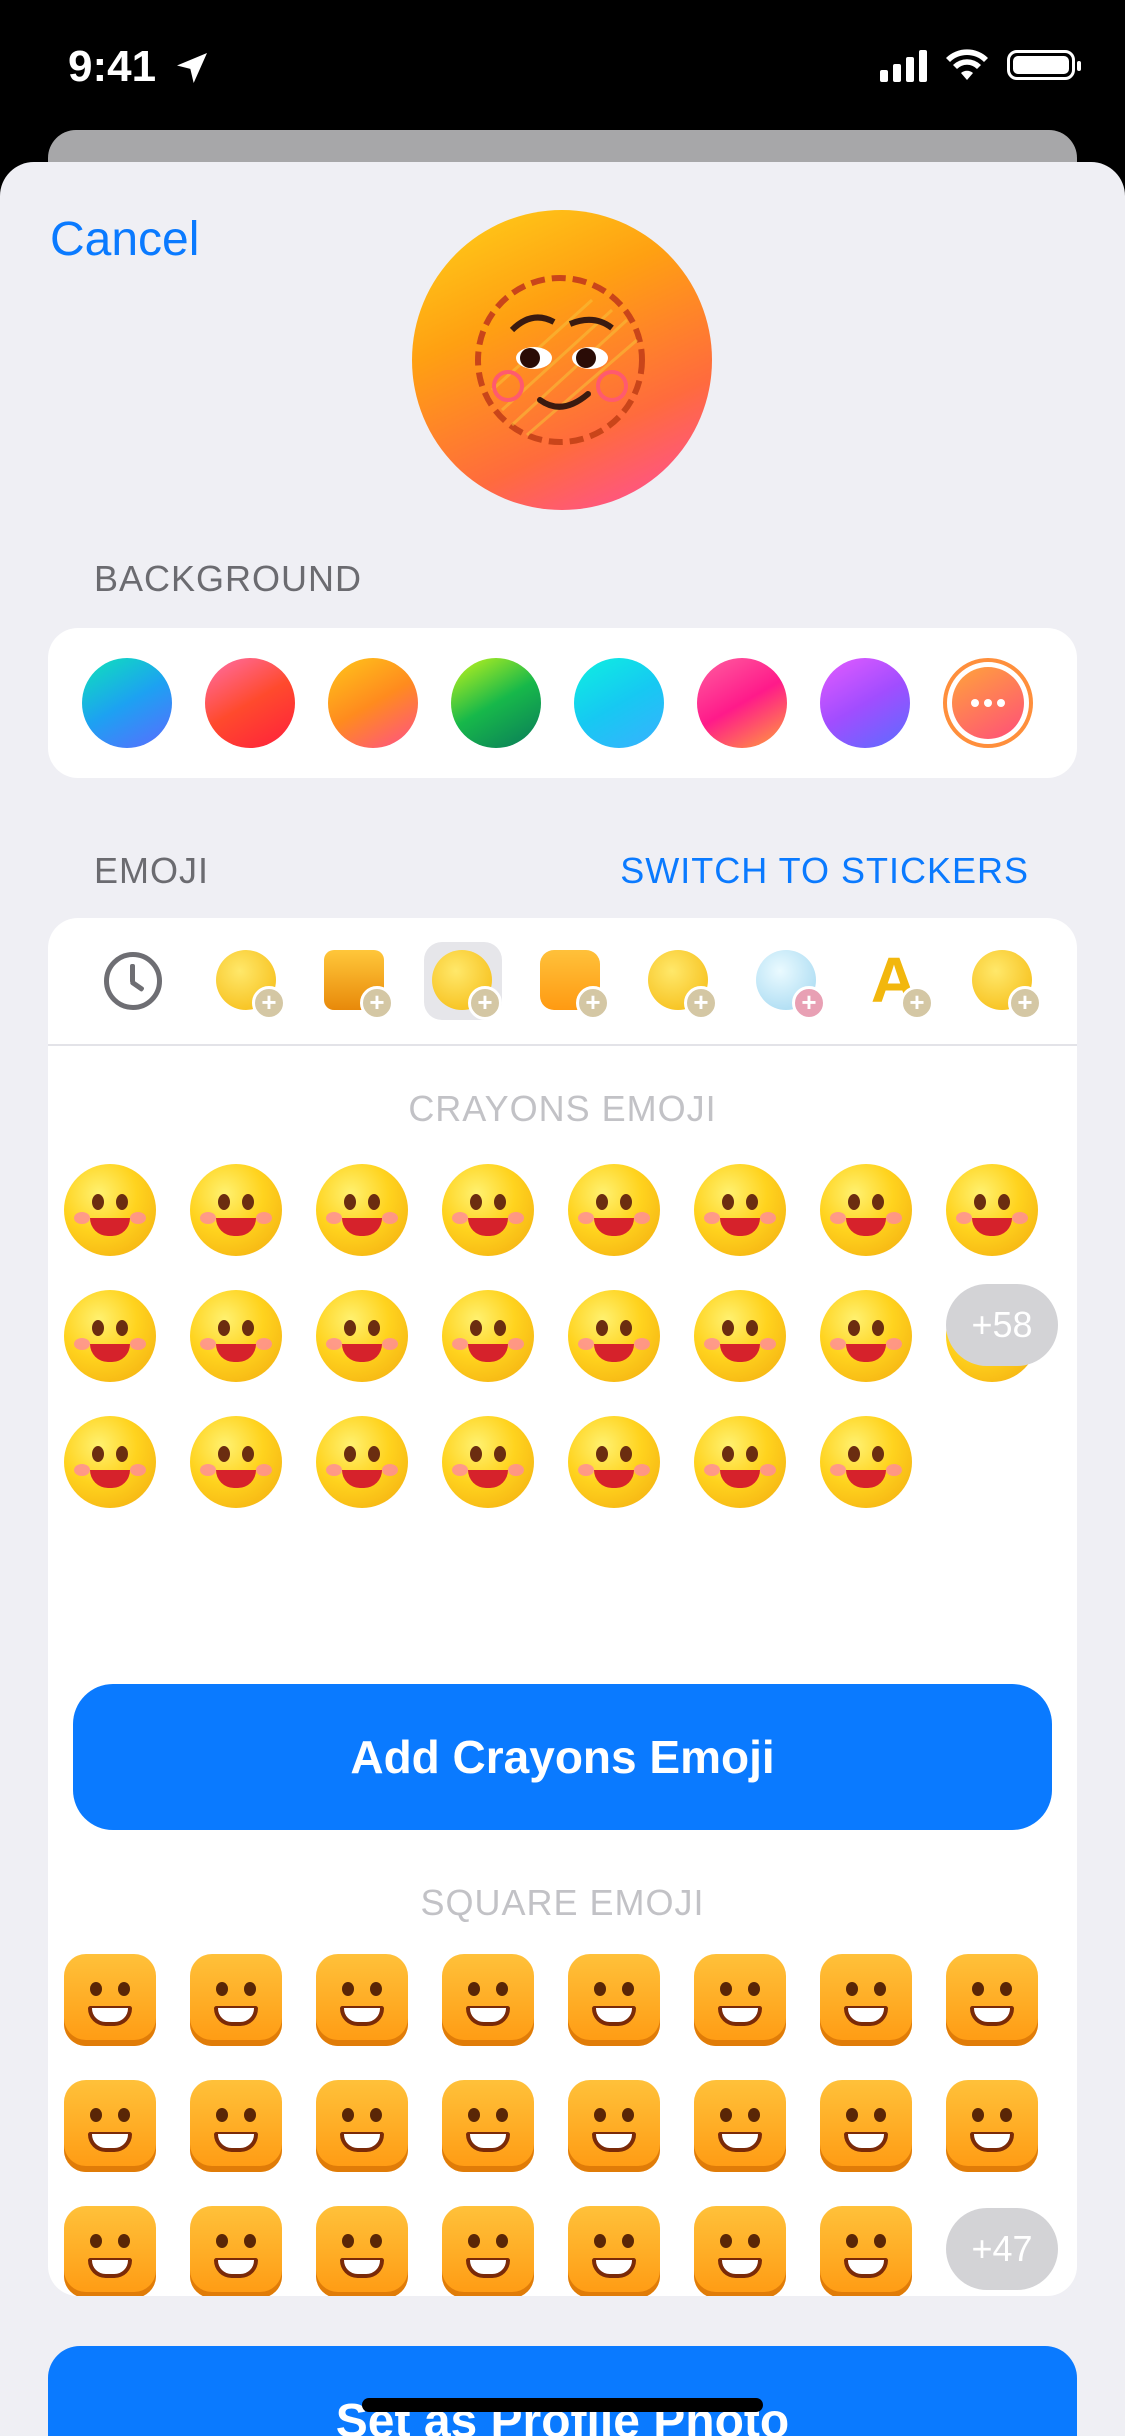 This screenshot has width=1125, height=2436. Describe the element at coordinates (124, 239) in the screenshot. I see `cancel-button: Cancel` at that location.